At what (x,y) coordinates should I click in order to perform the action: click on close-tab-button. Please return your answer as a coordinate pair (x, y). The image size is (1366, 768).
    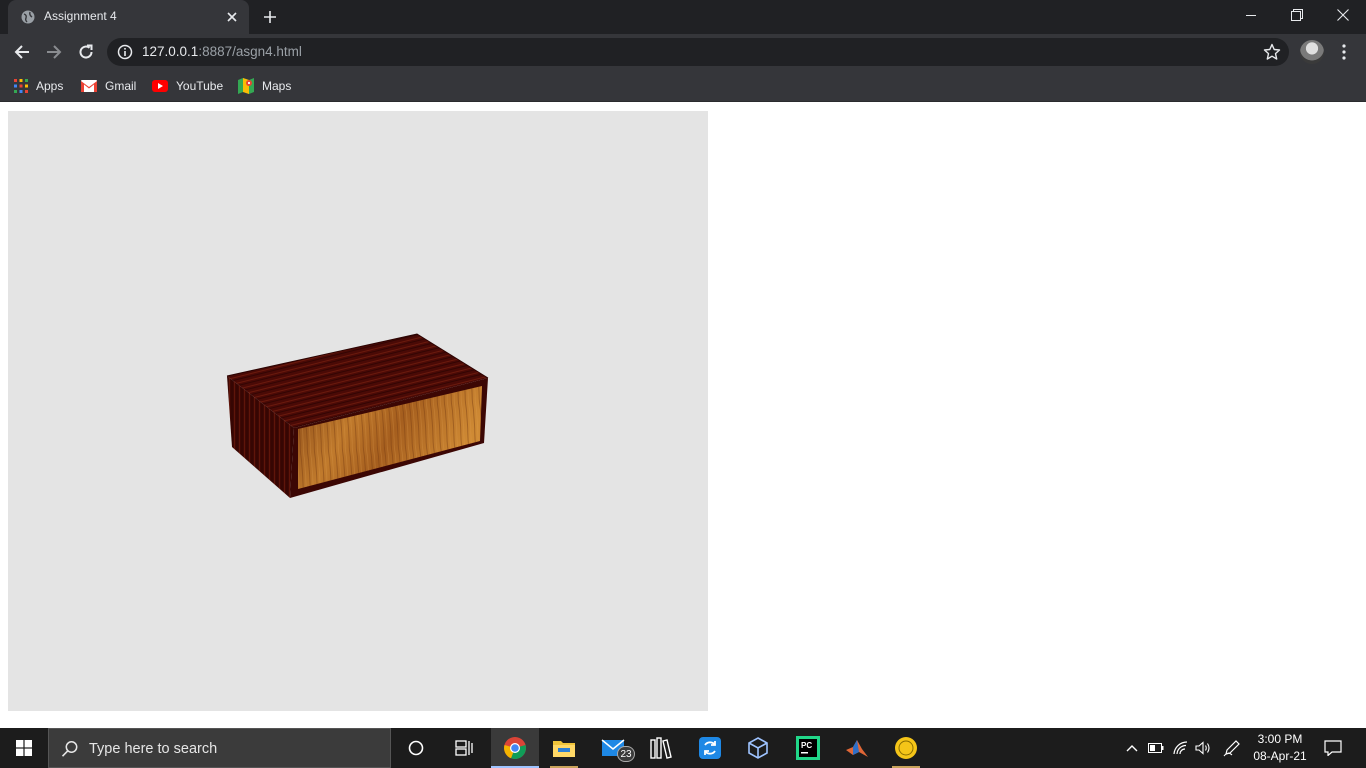
    Looking at the image, I should click on (232, 17).